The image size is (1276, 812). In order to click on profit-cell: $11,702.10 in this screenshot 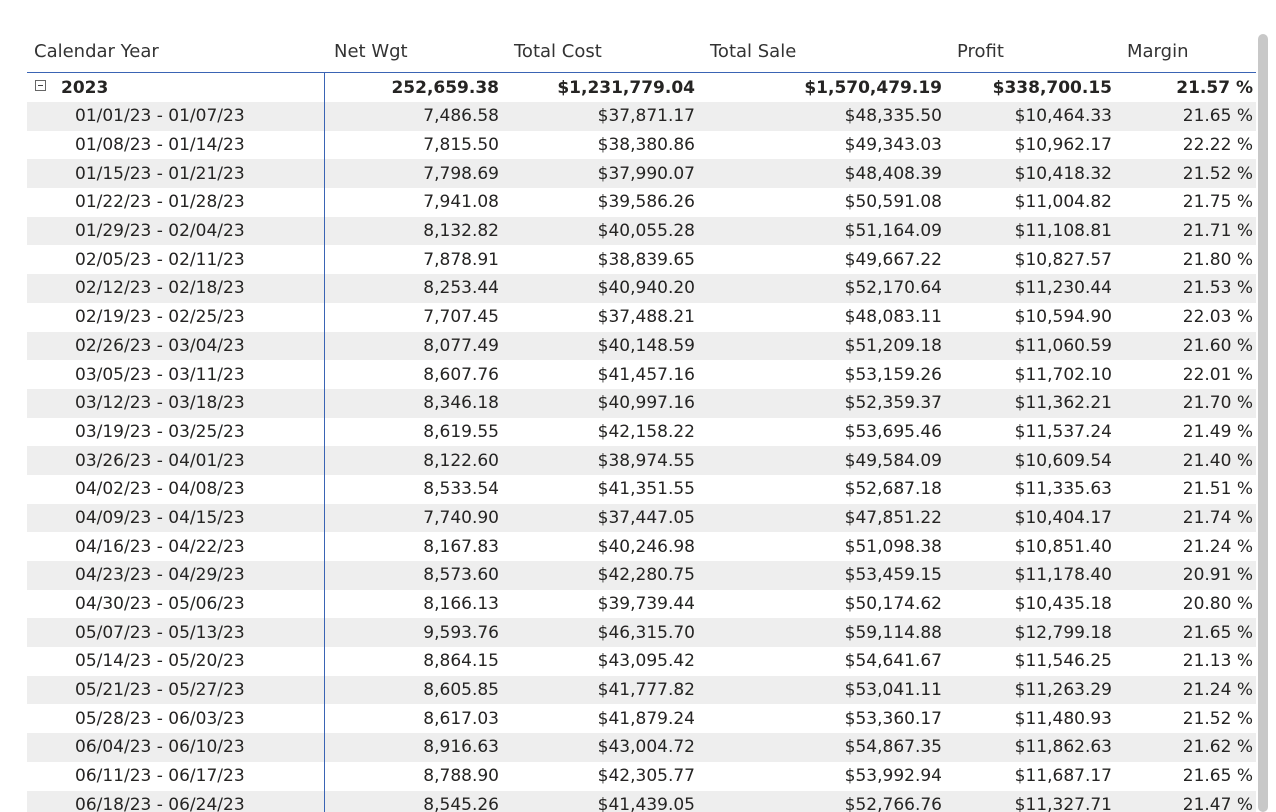, I will do `click(1063, 374)`.